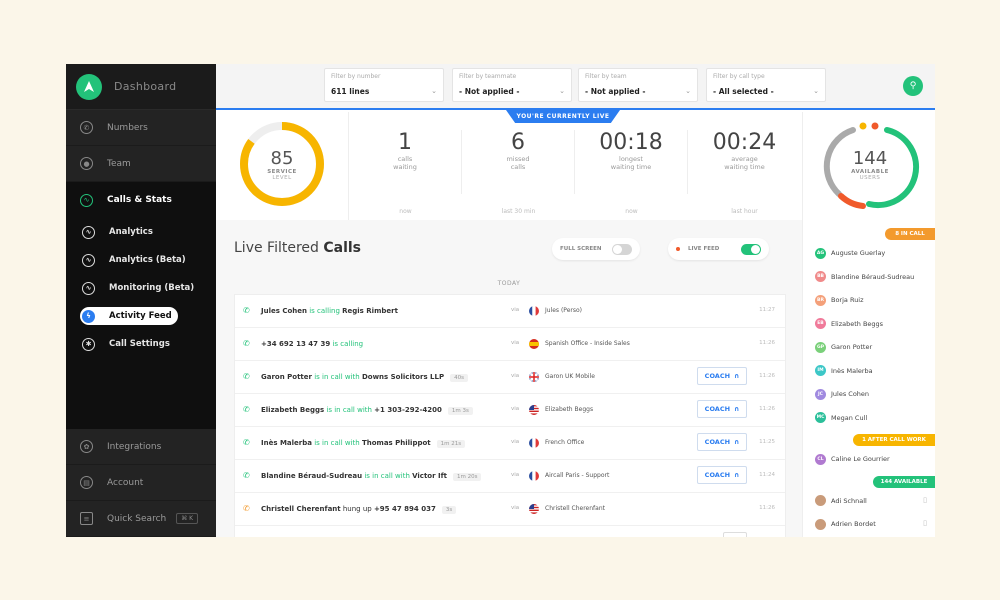 The height and width of the screenshot is (600, 1000). What do you see at coordinates (408, 410) in the screenshot?
I see `callee-name: +1 303-292-4200` at bounding box center [408, 410].